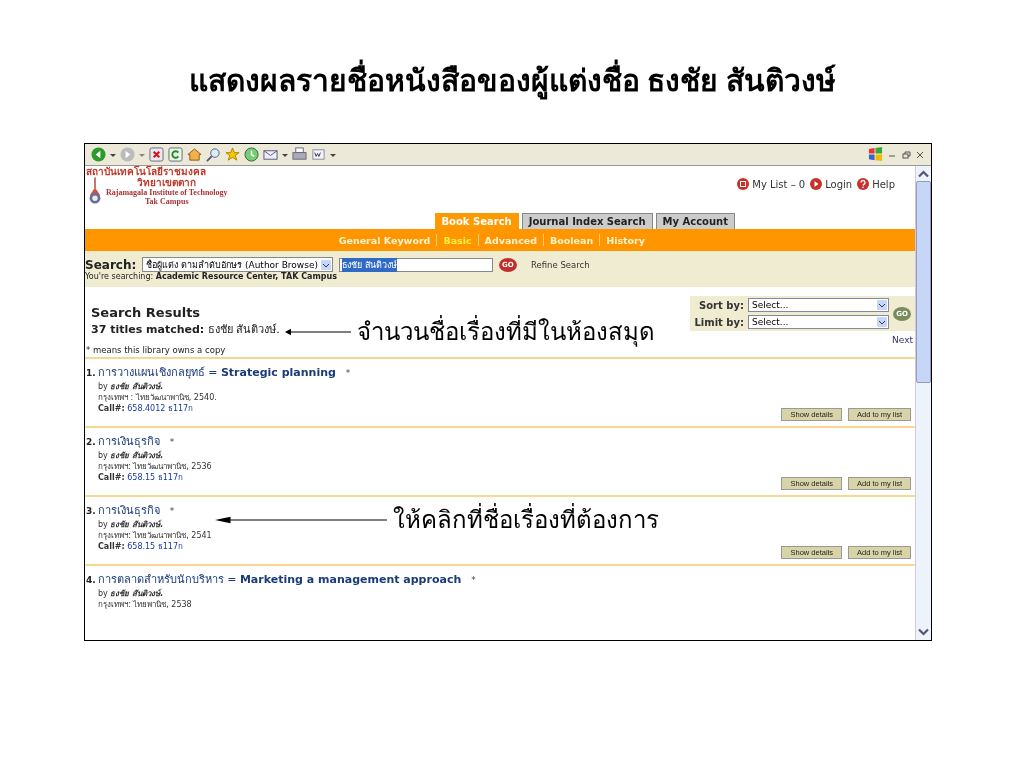 This screenshot has height=768, width=1024. I want to click on header-link: My List – 0, so click(779, 184).